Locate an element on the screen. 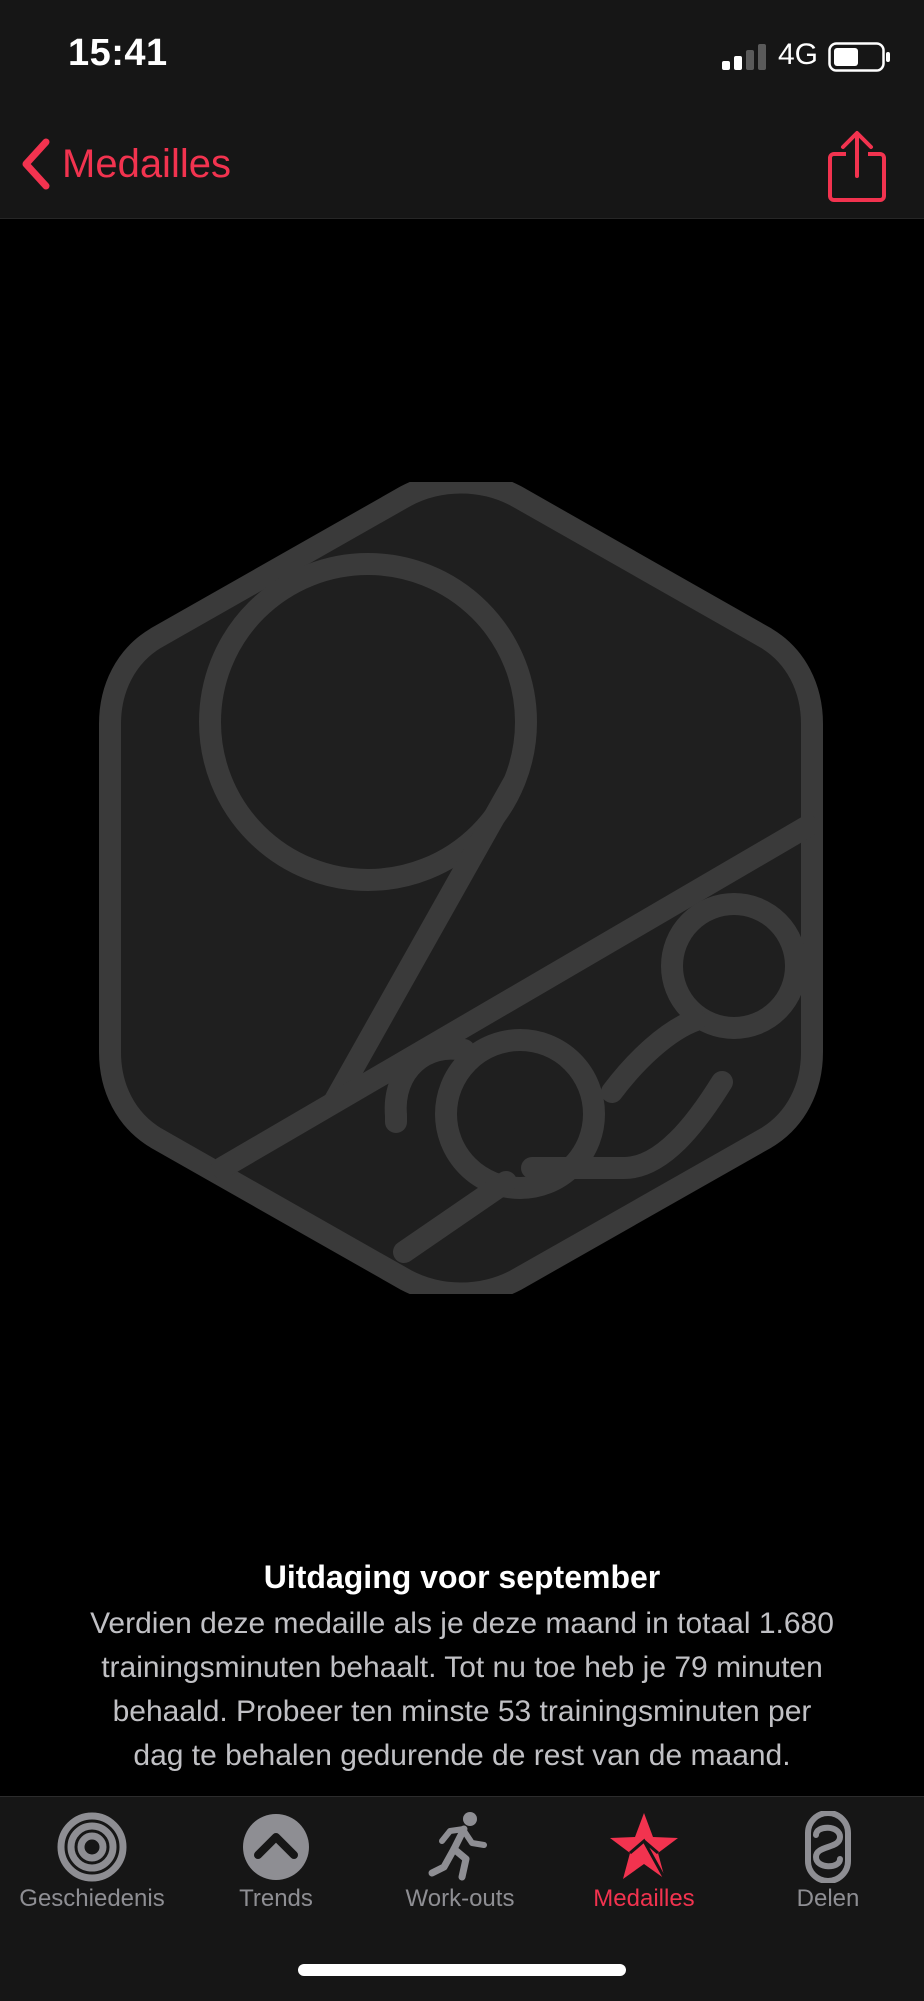 This screenshot has height=2001, width=924. tab-trends: Trends is located at coordinates (276, 1862).